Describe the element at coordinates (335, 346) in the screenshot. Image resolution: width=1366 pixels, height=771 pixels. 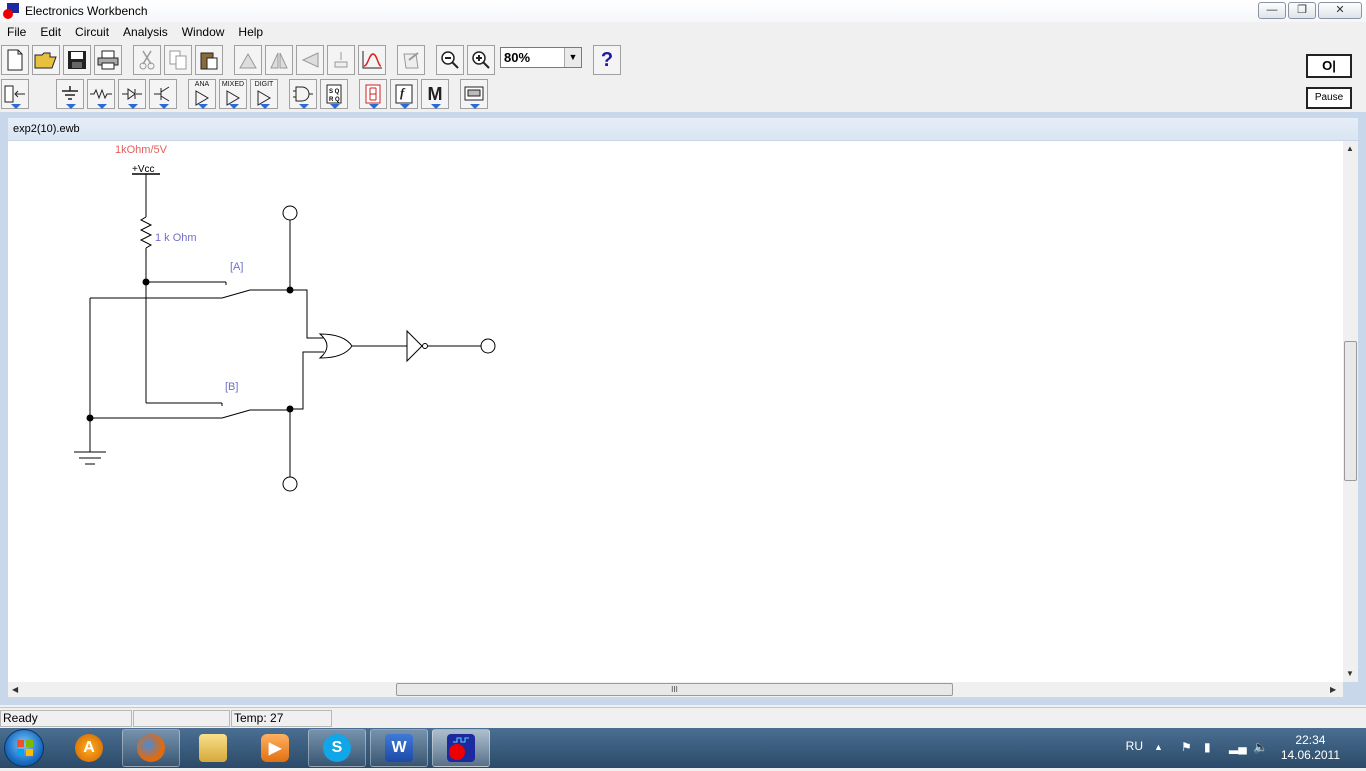
I see `or-gate` at that location.